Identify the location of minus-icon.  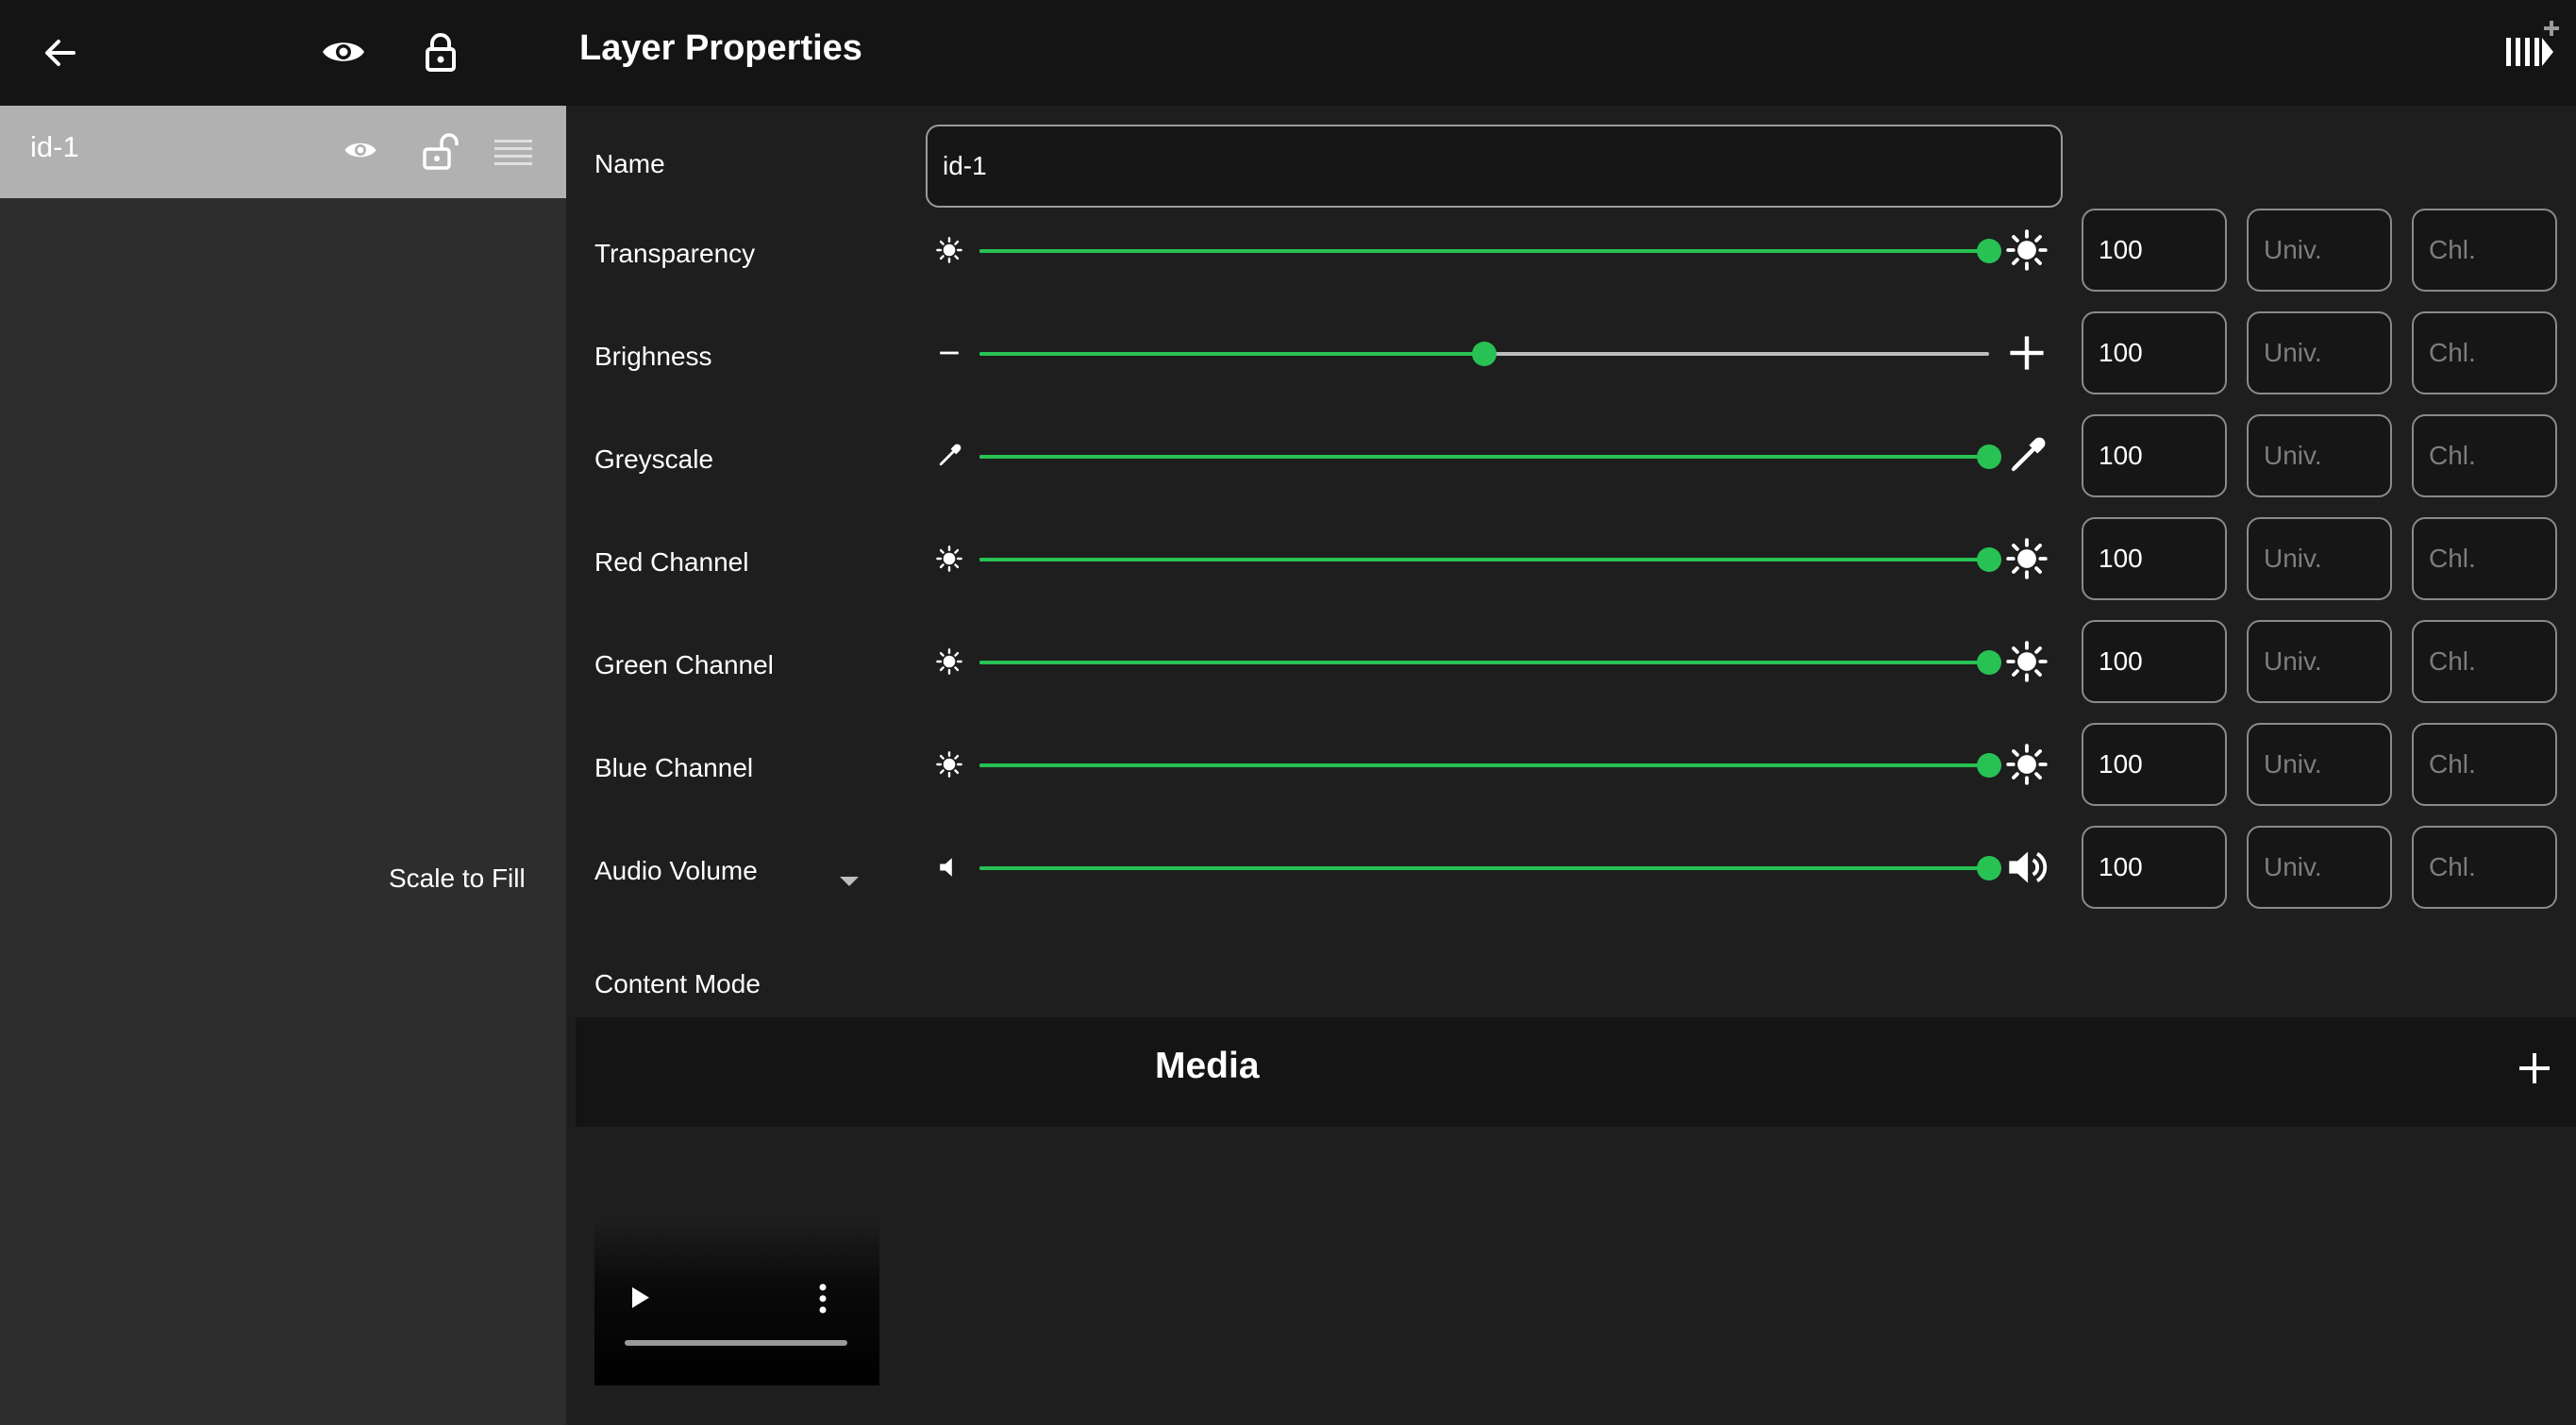
(949, 355).